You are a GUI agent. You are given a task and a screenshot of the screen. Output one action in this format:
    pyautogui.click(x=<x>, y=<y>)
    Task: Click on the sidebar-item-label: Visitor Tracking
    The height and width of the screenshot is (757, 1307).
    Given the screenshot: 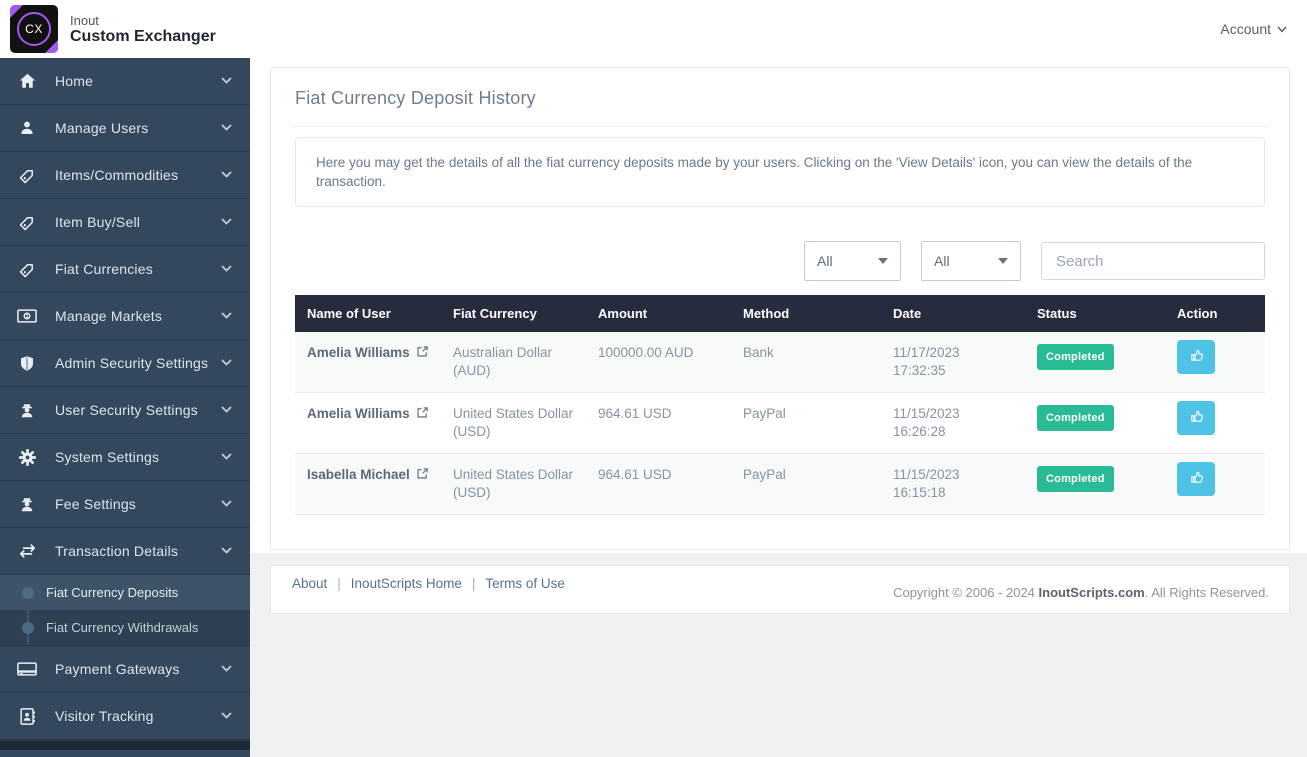 What is the action you would take?
    pyautogui.click(x=104, y=716)
    